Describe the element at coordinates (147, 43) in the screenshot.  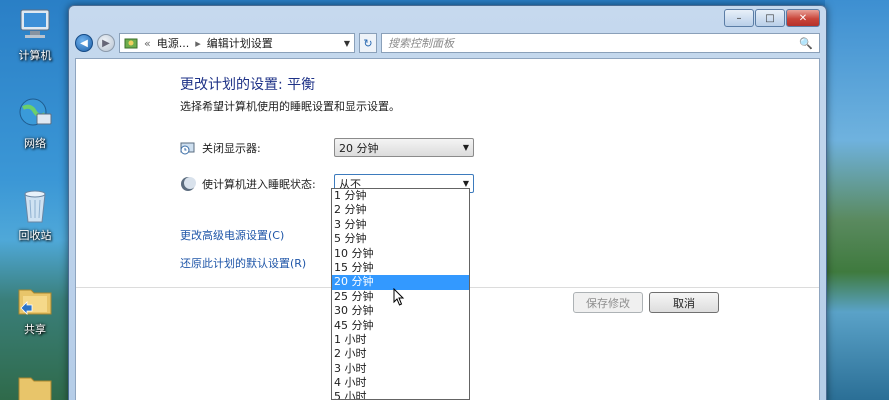
I see `breadcrumb-overflow: «` at that location.